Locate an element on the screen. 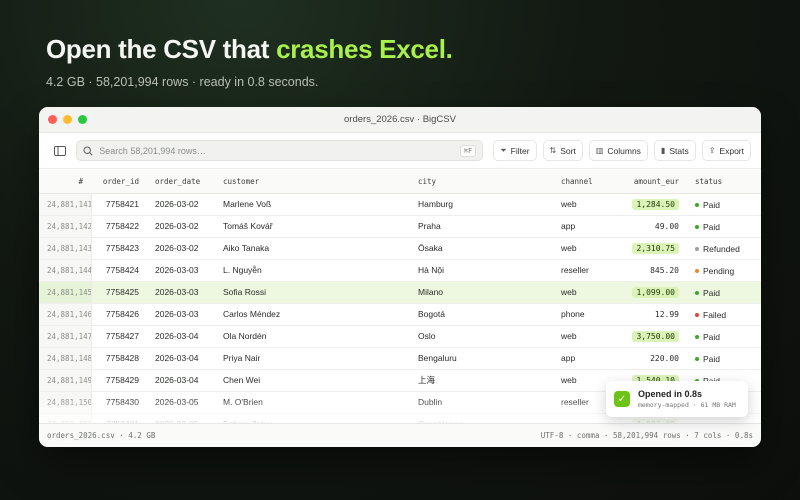 The height and width of the screenshot is (500, 800). order-id-cell: 7758428 is located at coordinates (119, 358).